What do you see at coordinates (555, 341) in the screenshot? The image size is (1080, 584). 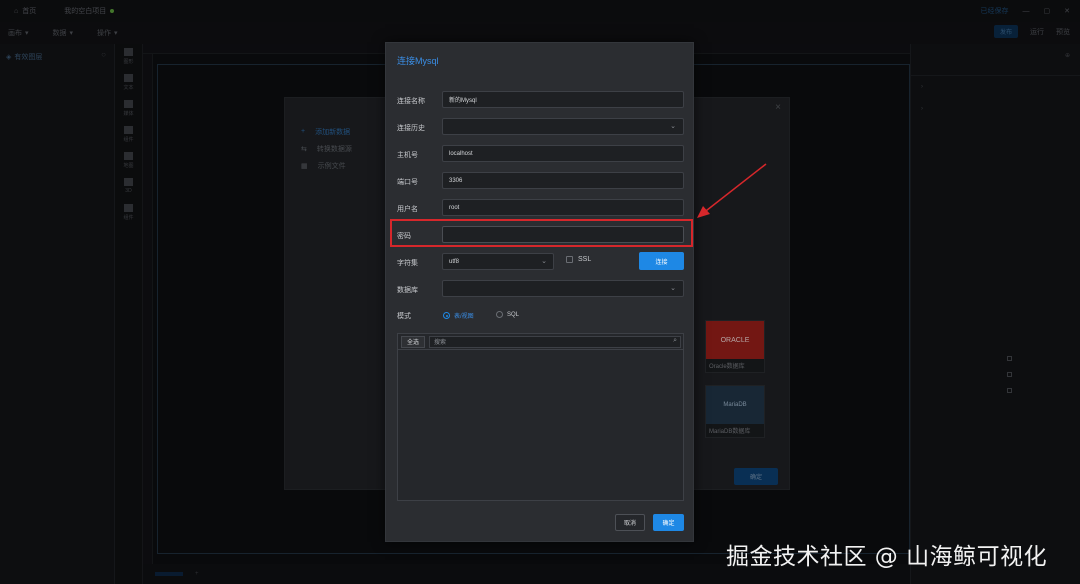 I see `table-search-input: 搜索 ⌕` at bounding box center [555, 341].